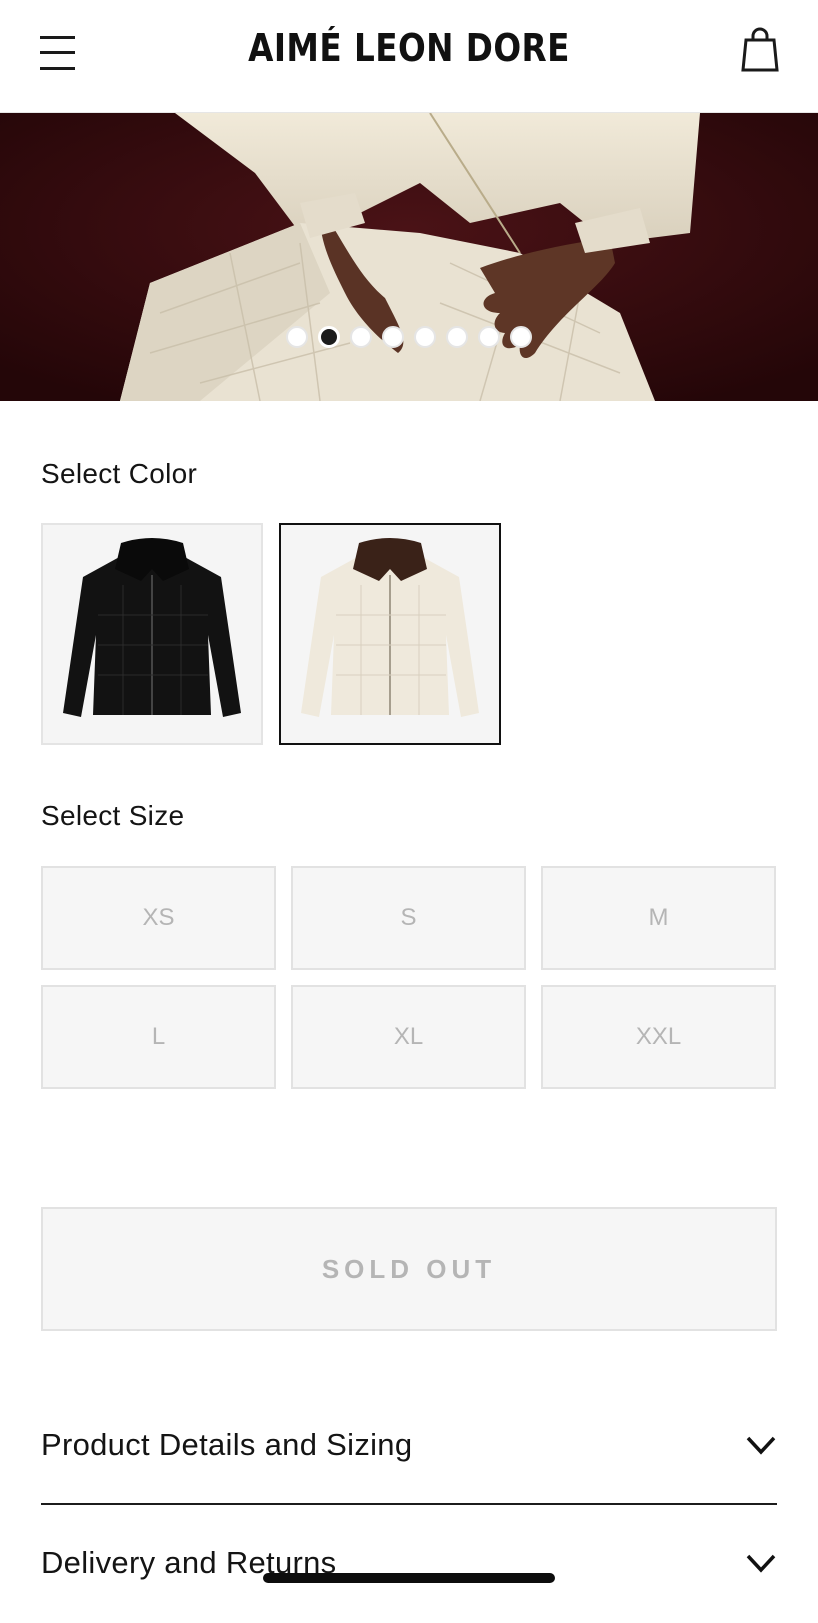 This screenshot has height=1623, width=818. Describe the element at coordinates (408, 48) in the screenshot. I see `brand-logo: AIMÉ LEON DORE` at that location.